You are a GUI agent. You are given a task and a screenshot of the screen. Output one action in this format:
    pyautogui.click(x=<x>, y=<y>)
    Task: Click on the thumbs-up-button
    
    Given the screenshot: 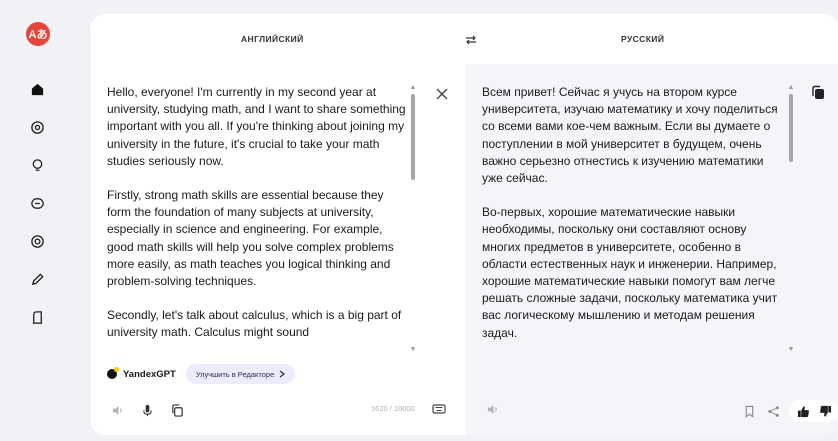 What is the action you would take?
    pyautogui.click(x=803, y=411)
    